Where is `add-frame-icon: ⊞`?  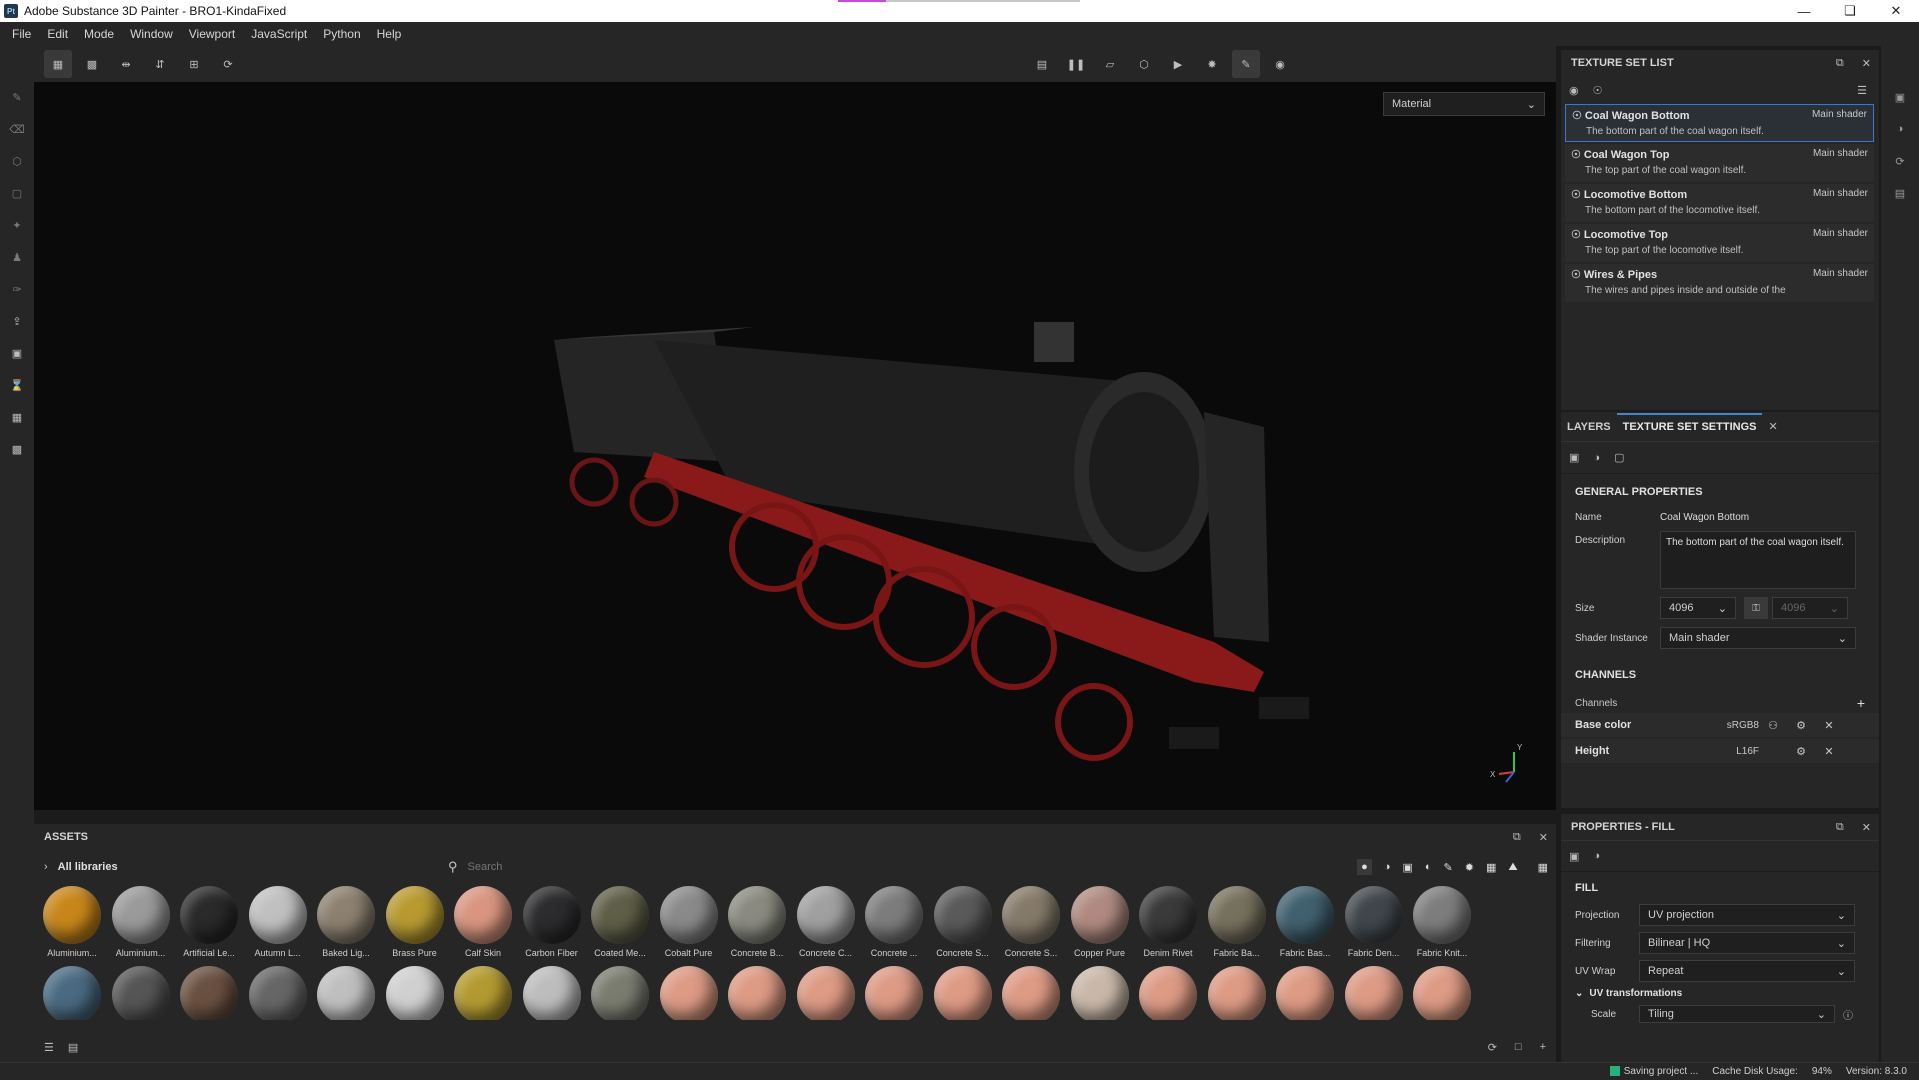 add-frame-icon: ⊞ is located at coordinates (194, 64).